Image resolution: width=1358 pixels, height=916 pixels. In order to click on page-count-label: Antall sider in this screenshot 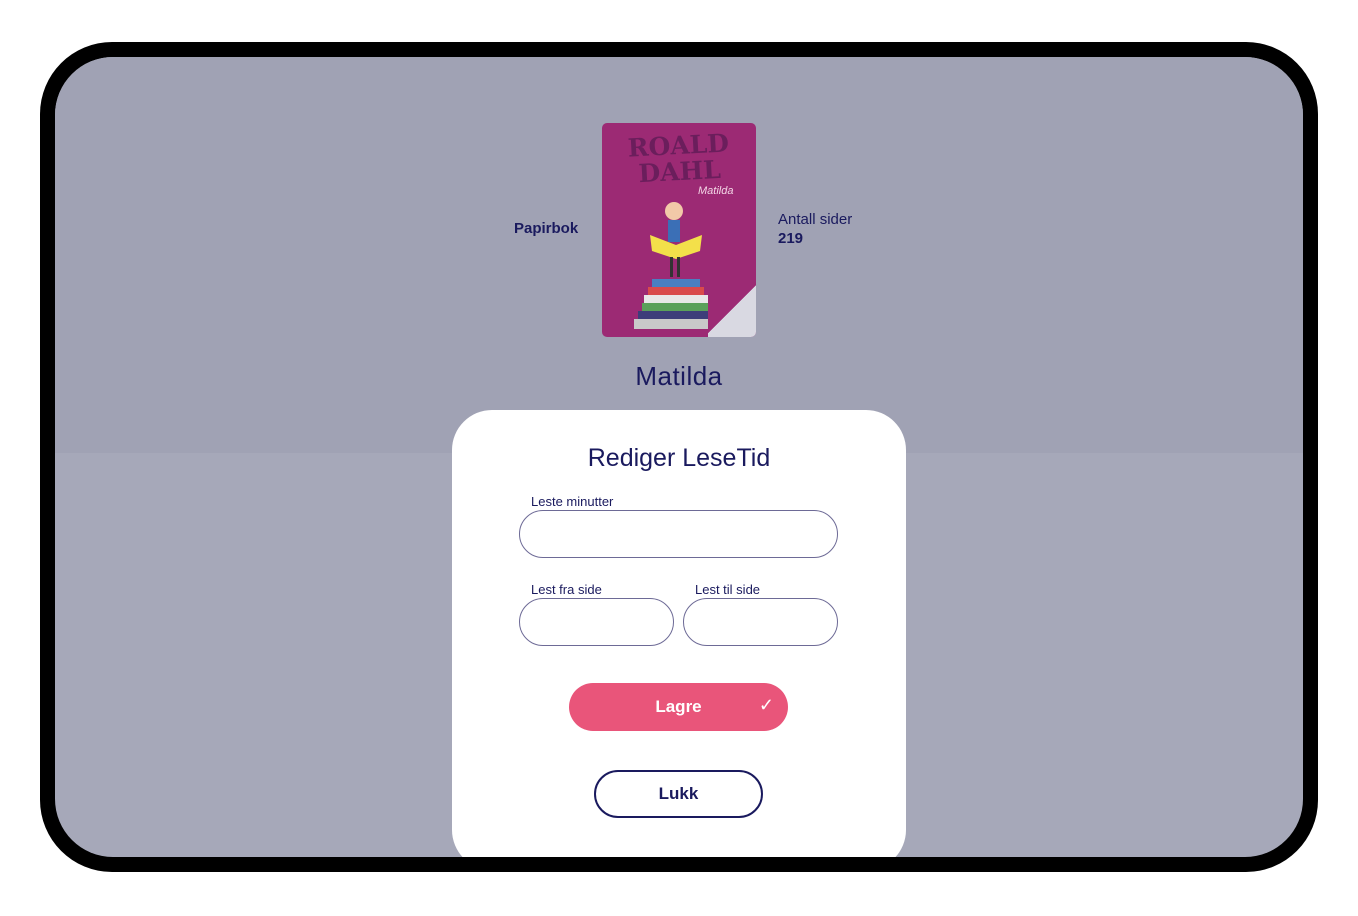, I will do `click(815, 219)`.